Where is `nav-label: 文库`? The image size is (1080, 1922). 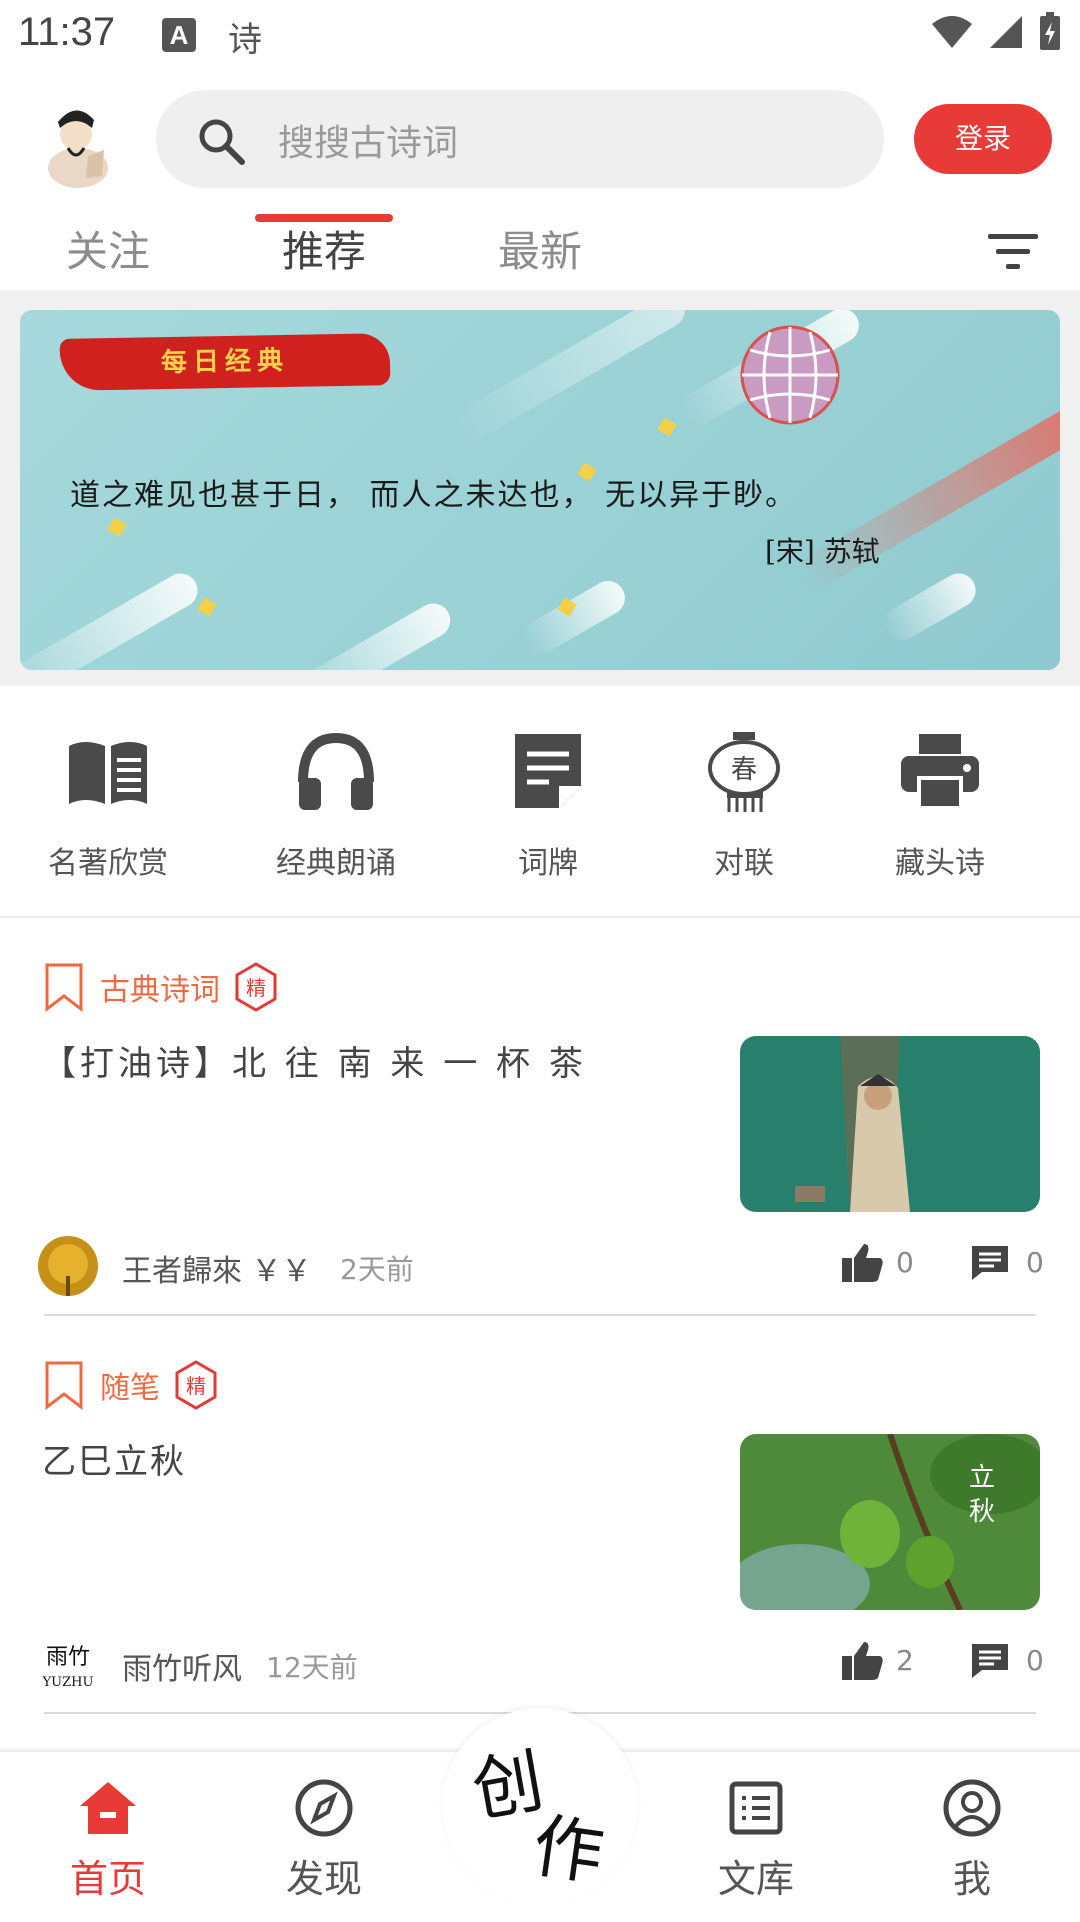 nav-label: 文库 is located at coordinates (755, 1879).